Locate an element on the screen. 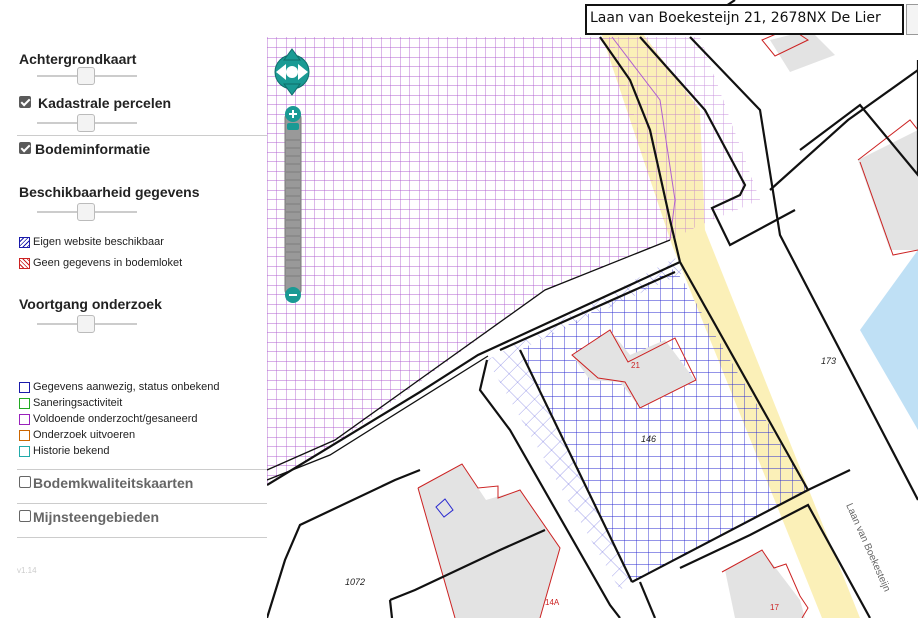  legend-sanering: Saneringsactiviteit is located at coordinates (70, 403).